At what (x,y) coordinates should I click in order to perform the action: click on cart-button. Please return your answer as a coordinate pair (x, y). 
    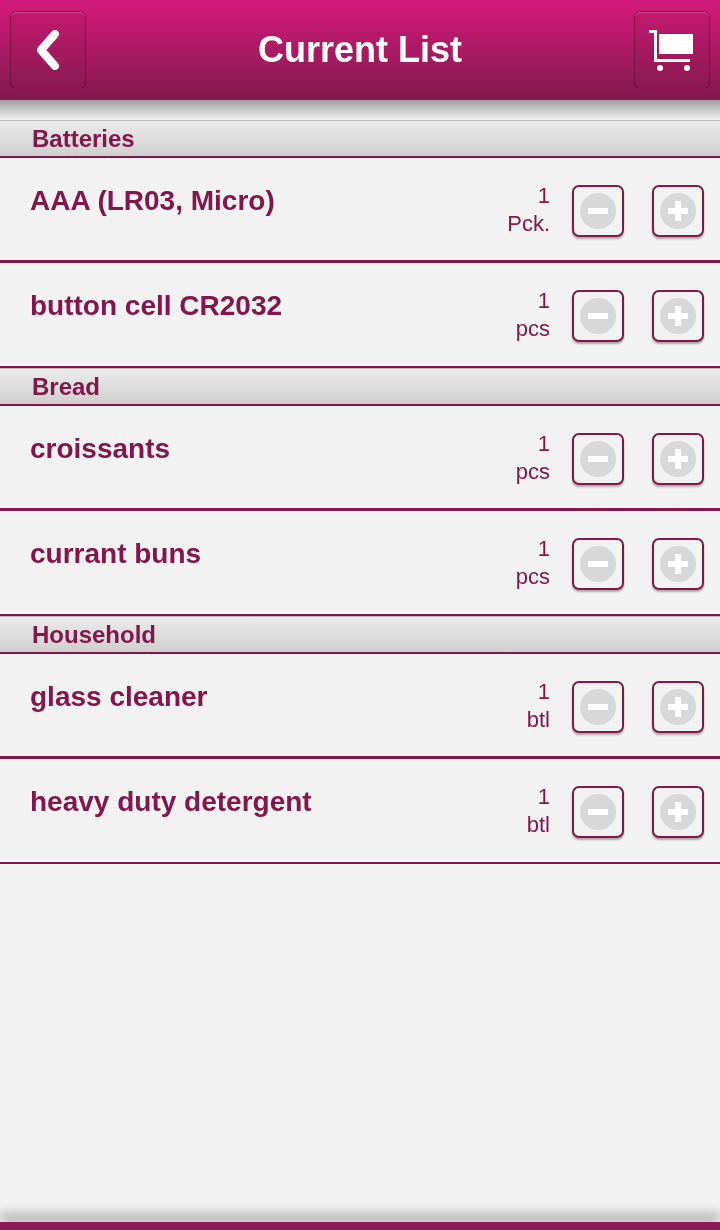
    Looking at the image, I should click on (672, 50).